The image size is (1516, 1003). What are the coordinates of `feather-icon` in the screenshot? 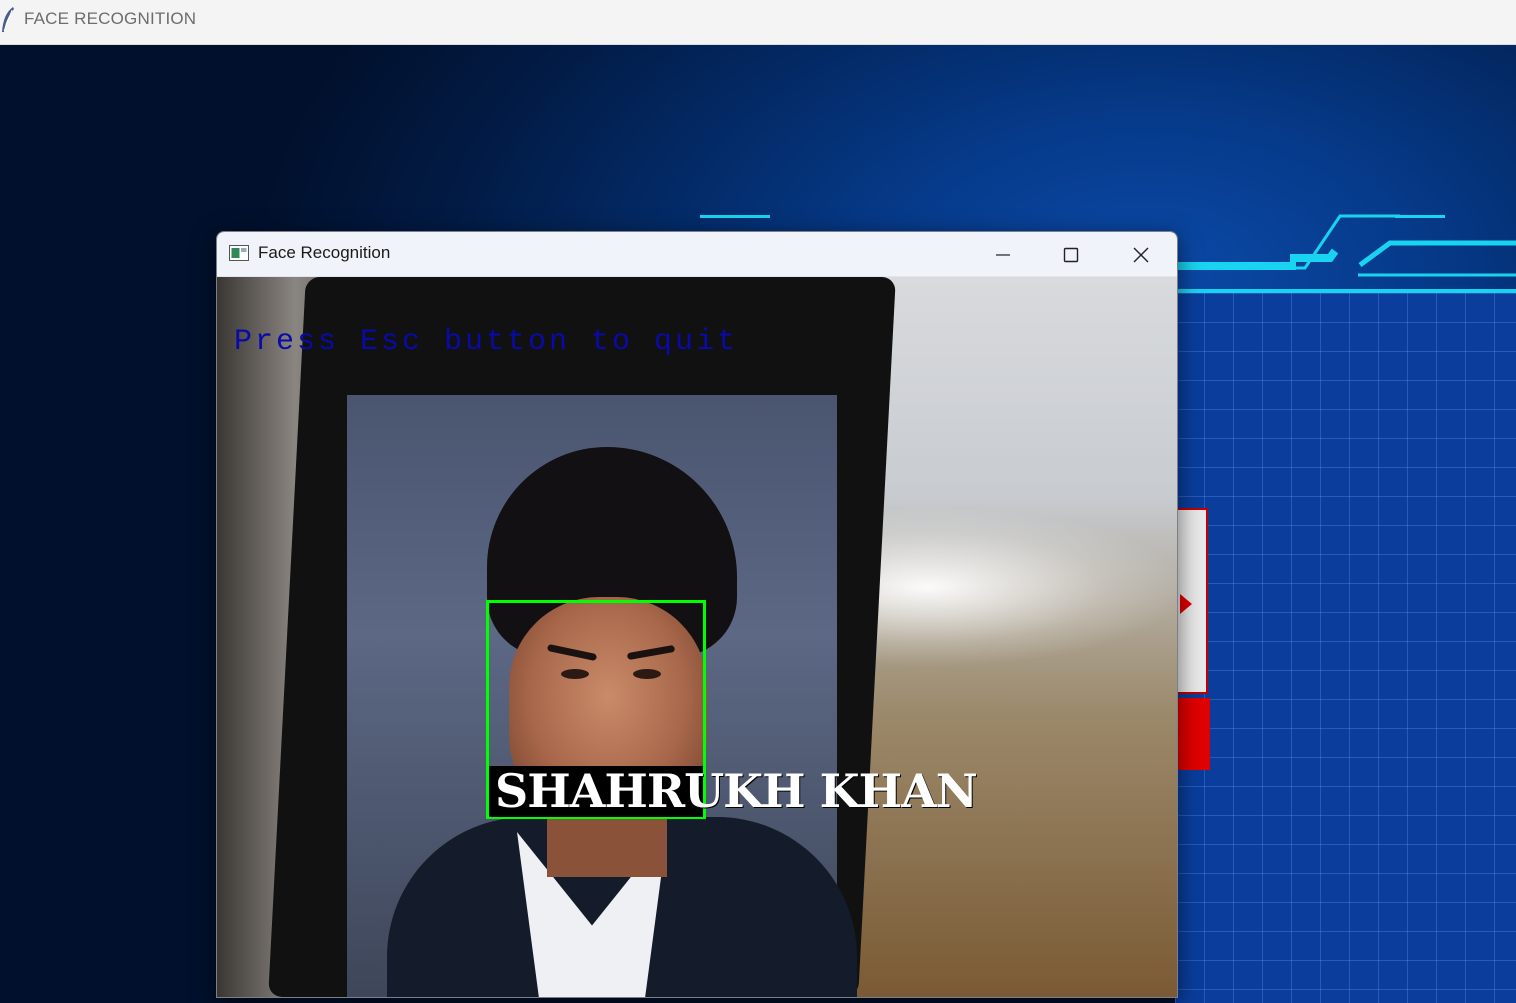 It's located at (8, 19).